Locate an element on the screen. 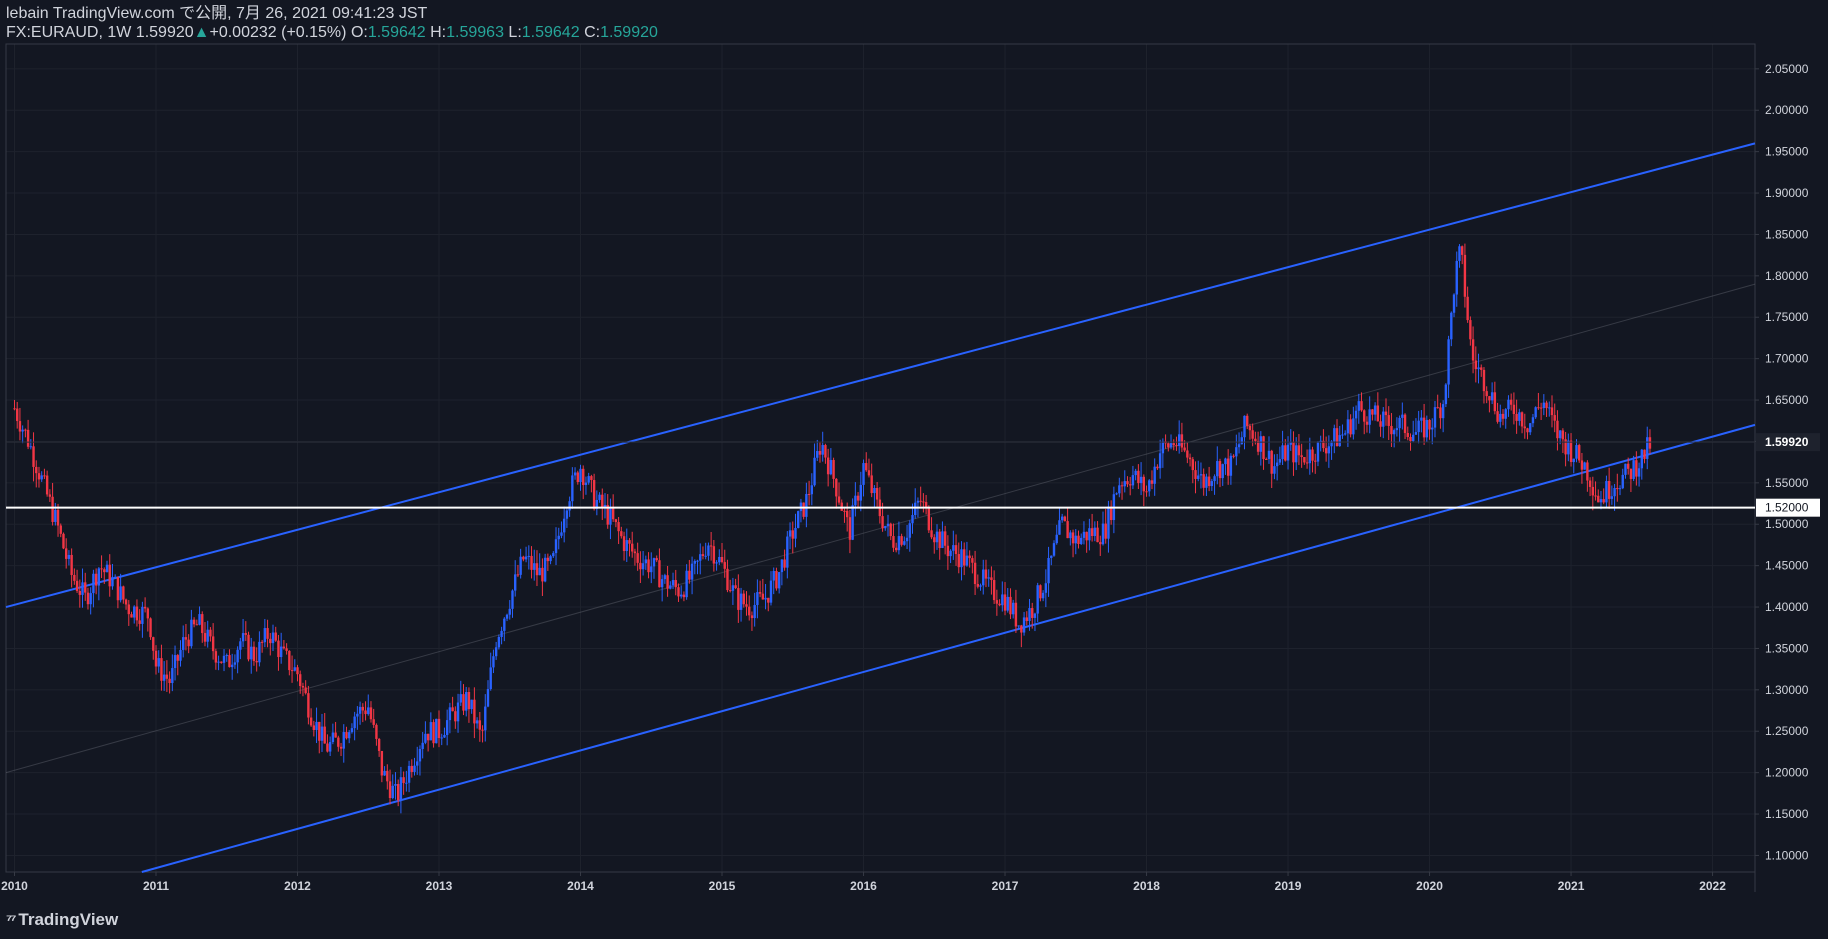 Image resolution: width=1828 pixels, height=939 pixels. last-price-tag: 1.59920 is located at coordinates (1787, 442).